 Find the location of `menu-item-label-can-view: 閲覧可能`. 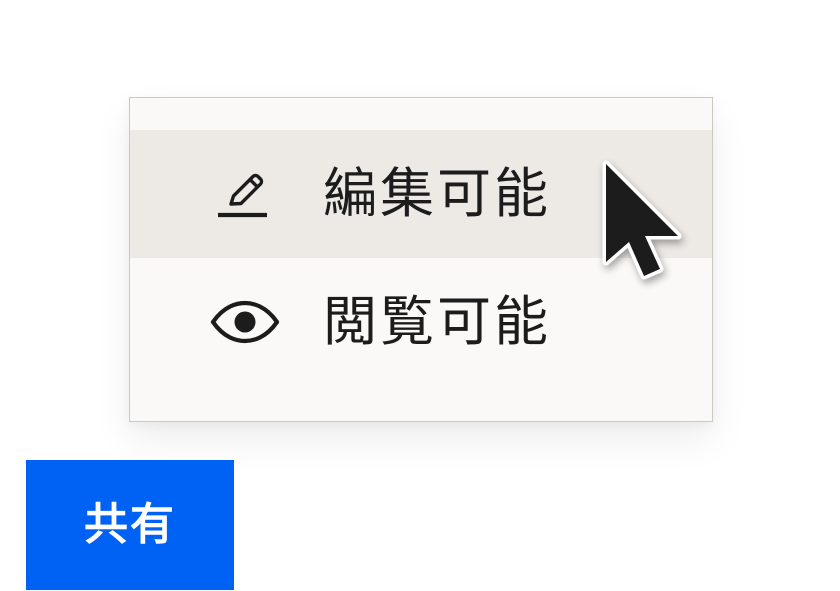

menu-item-label-can-view: 閲覧可能 is located at coordinates (437, 321).